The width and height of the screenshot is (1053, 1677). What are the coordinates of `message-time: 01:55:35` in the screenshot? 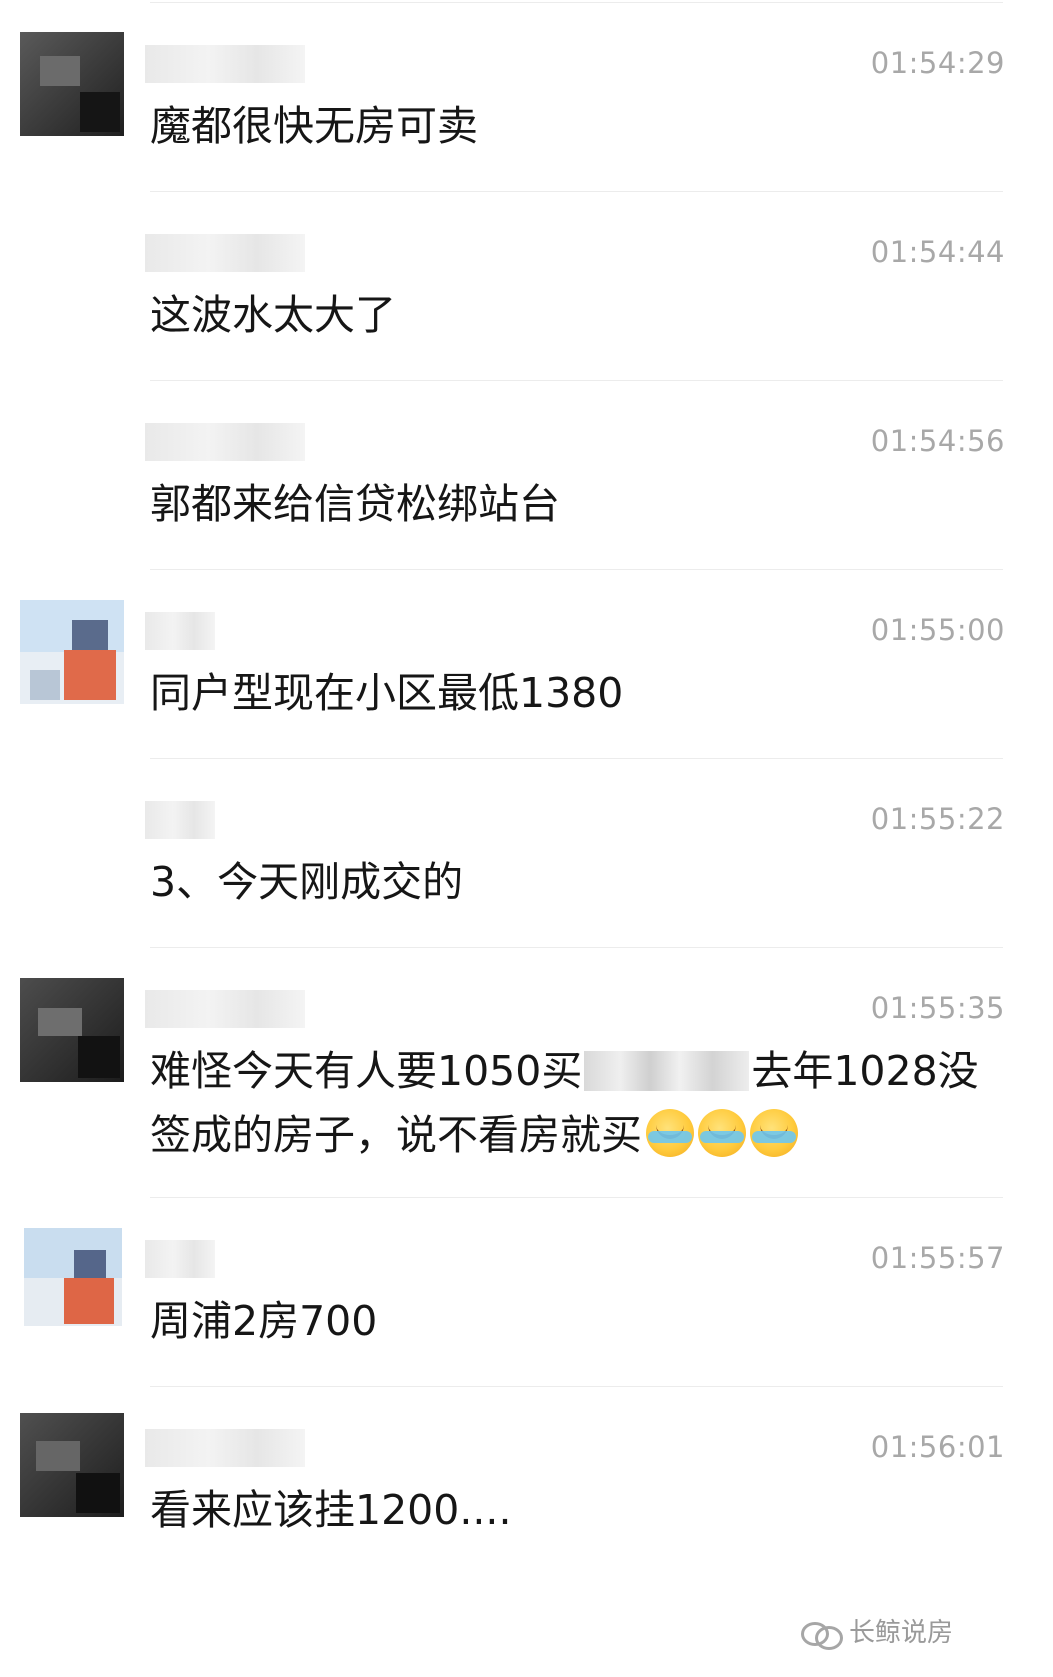 It's located at (937, 1008).